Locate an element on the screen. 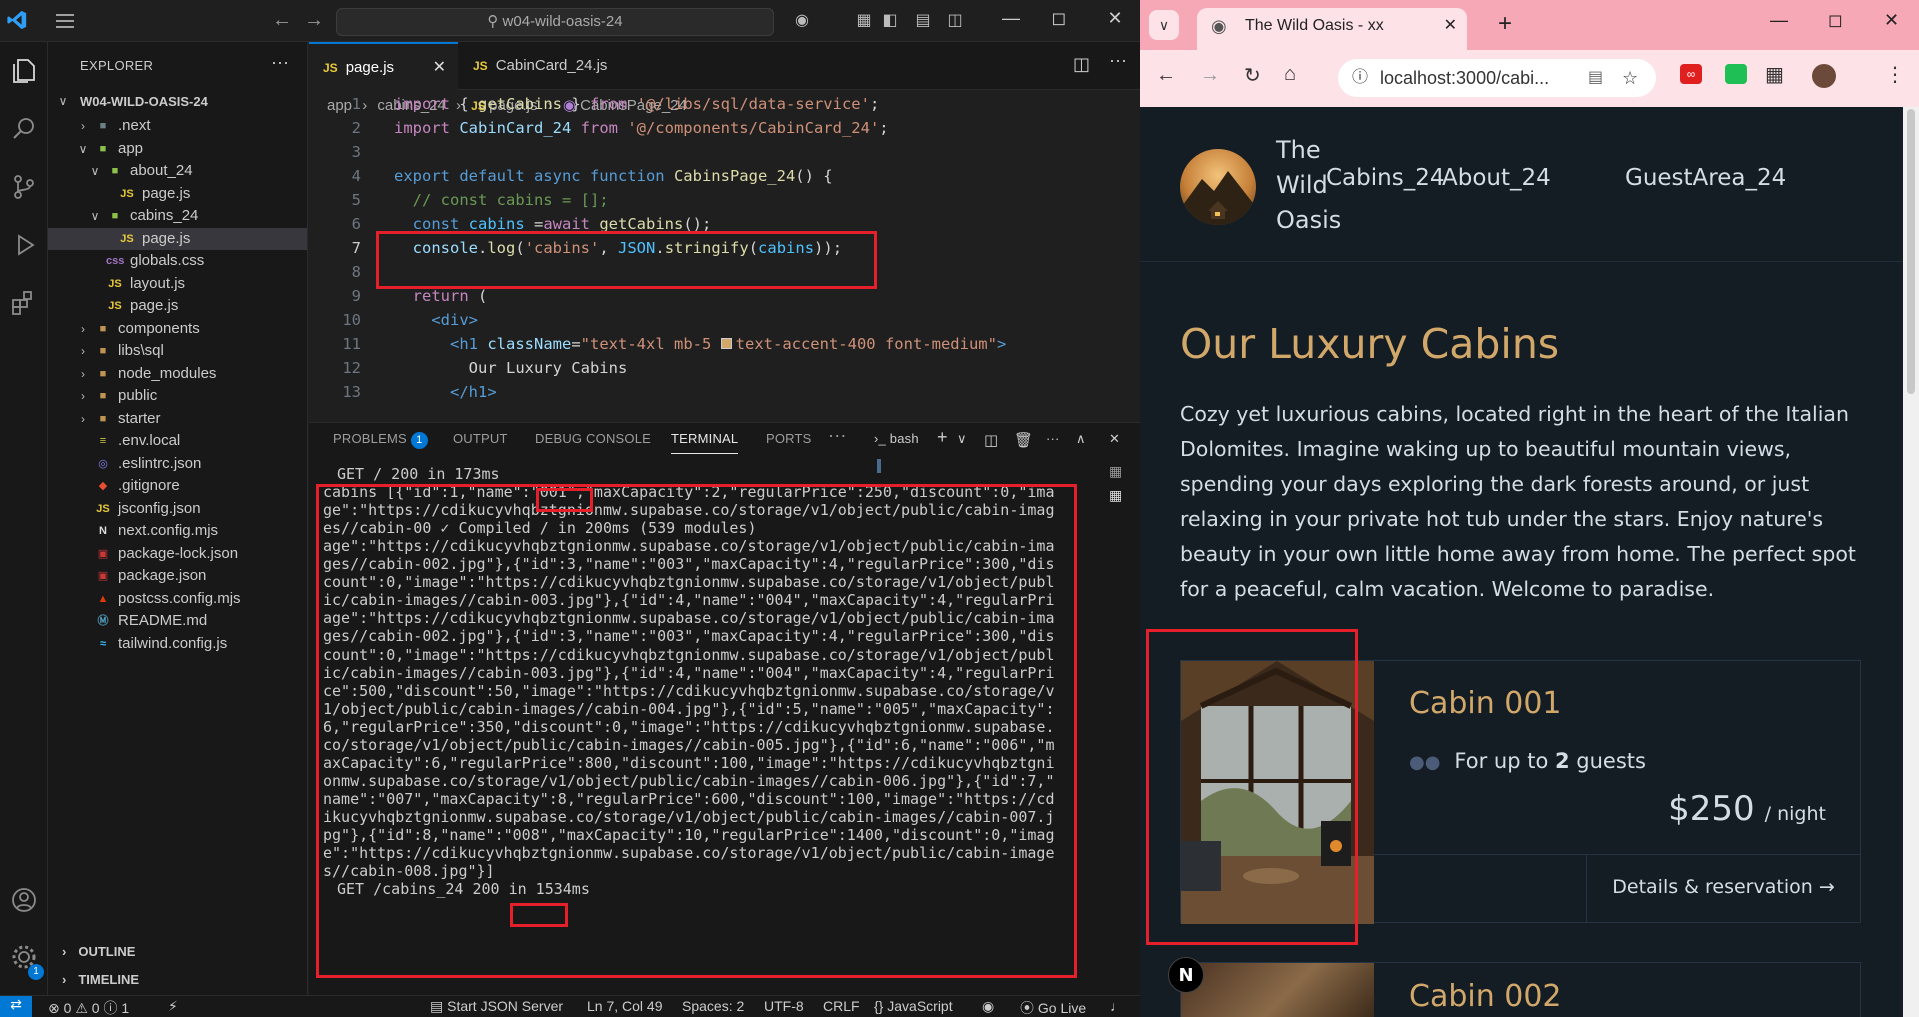 Image resolution: width=1919 pixels, height=1017 pixels. tree-item: ≈ tailwind.config.js is located at coordinates (177, 644).